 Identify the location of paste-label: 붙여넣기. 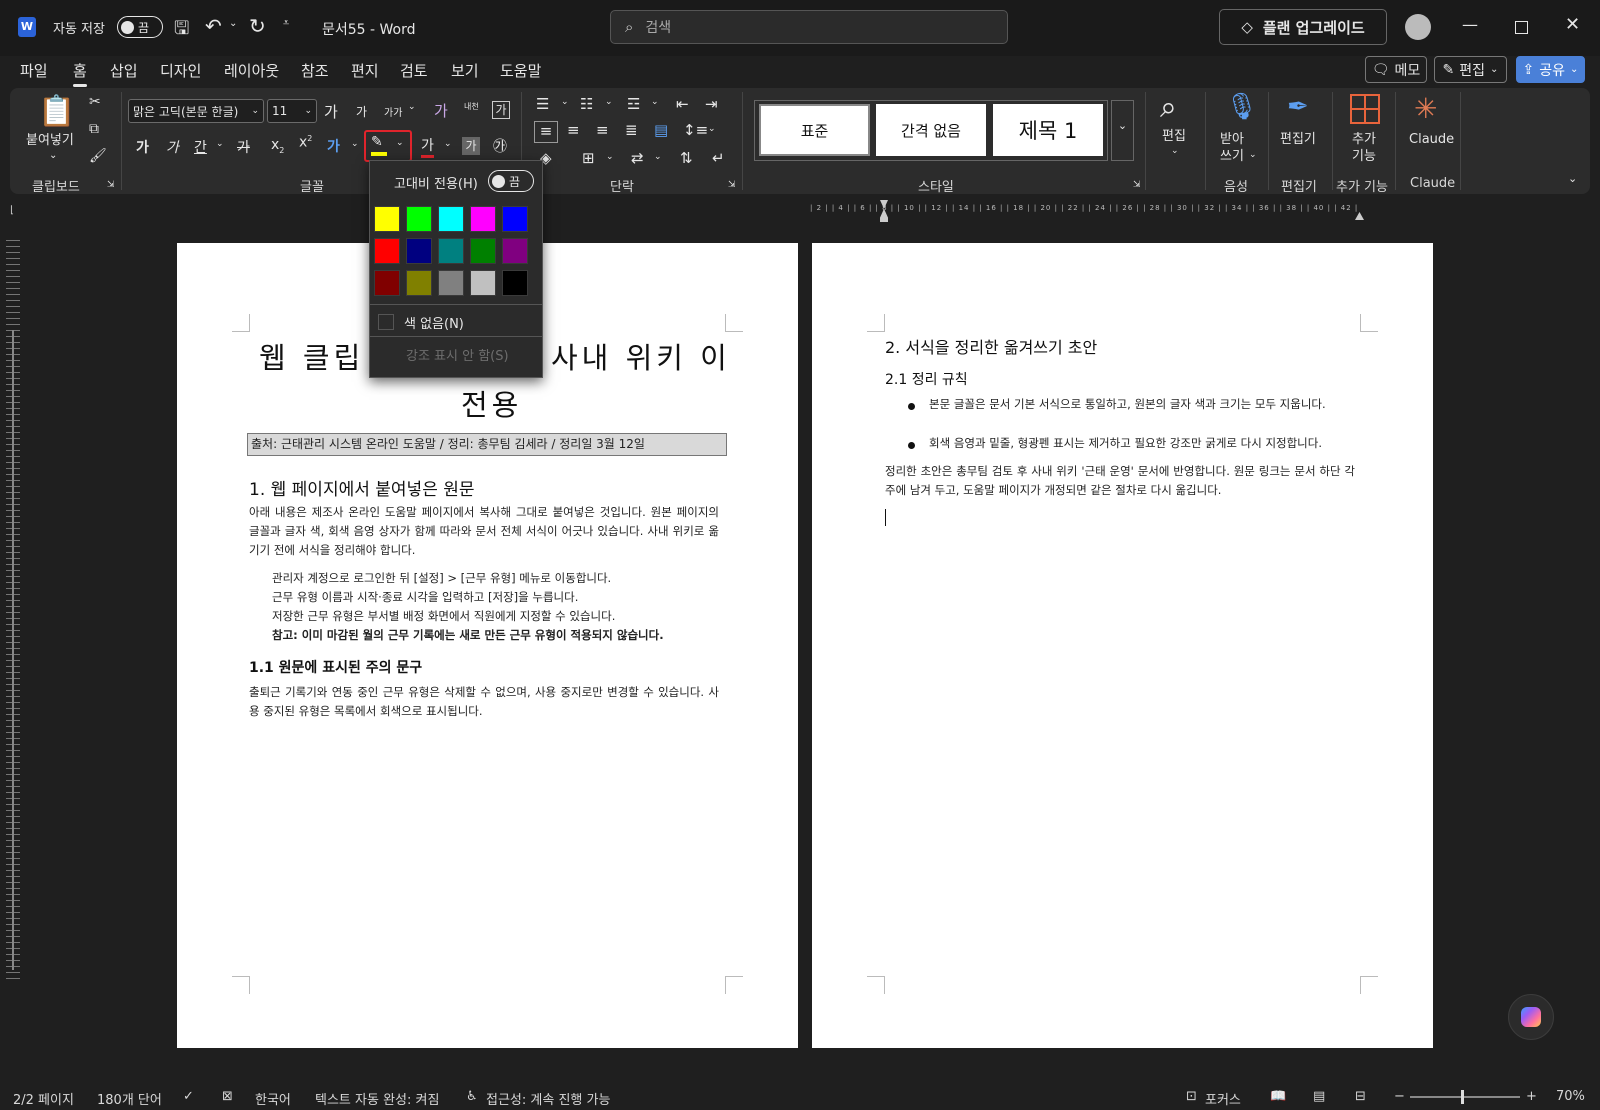
(50, 140).